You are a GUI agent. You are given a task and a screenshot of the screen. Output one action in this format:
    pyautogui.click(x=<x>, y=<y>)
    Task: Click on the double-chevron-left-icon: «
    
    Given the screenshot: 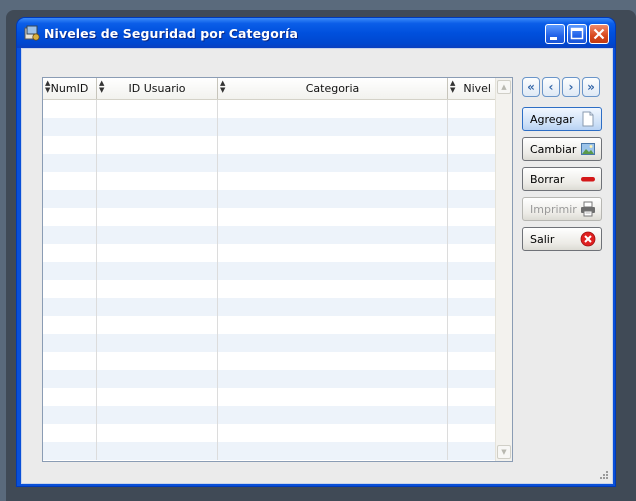 What is the action you would take?
    pyautogui.click(x=531, y=87)
    